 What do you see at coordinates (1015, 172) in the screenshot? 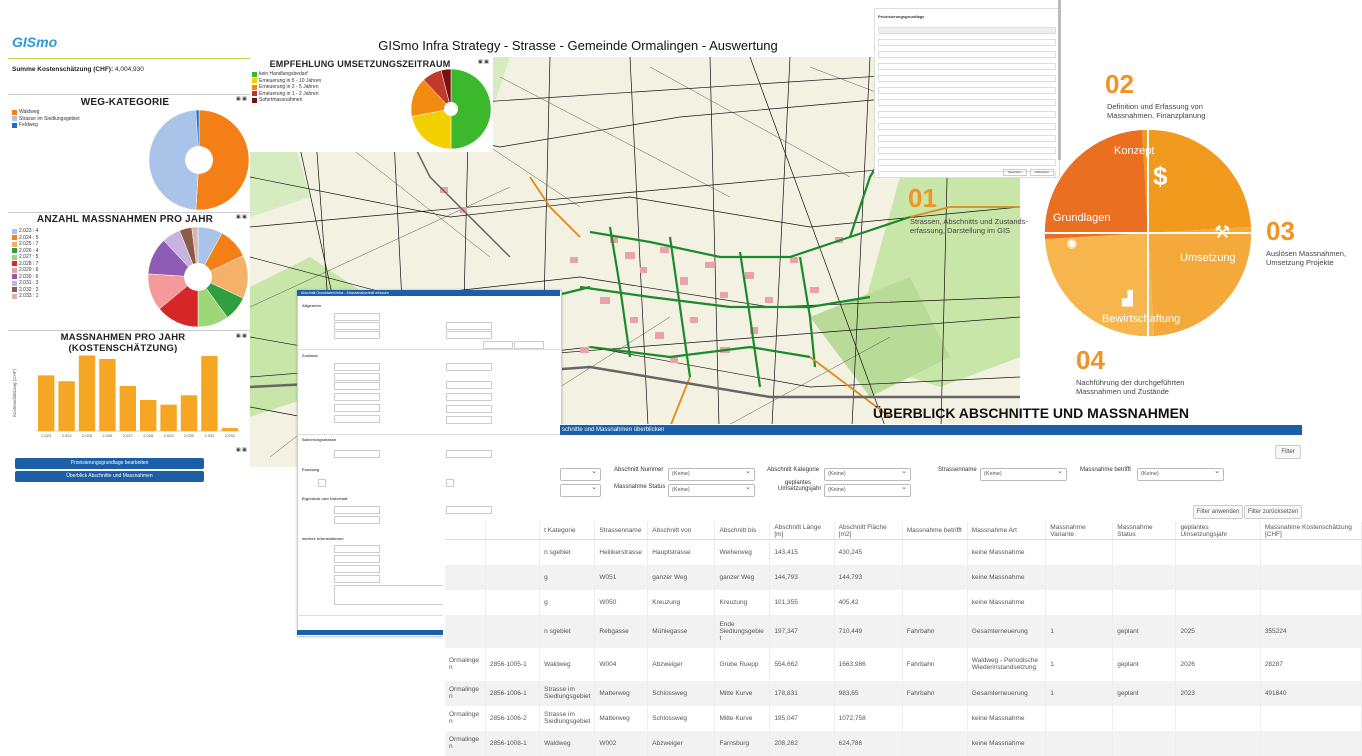
I see `prio-save-button: Speichern` at bounding box center [1015, 172].